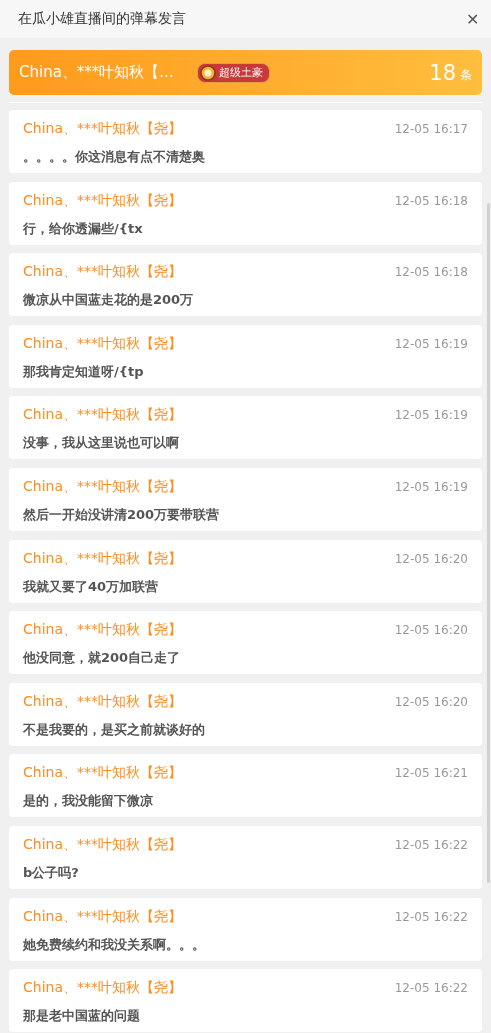  Describe the element at coordinates (84, 371) in the screenshot. I see `message-text: 那我肯定知道呀/{tp` at that location.